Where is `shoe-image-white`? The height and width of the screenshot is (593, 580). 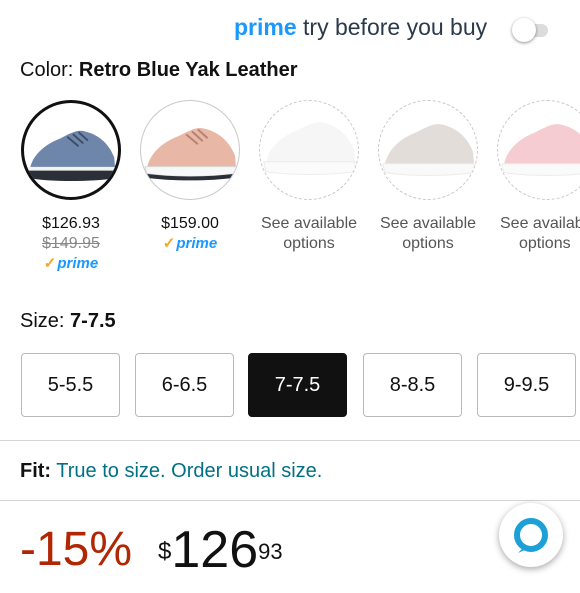 shoe-image-white is located at coordinates (309, 148).